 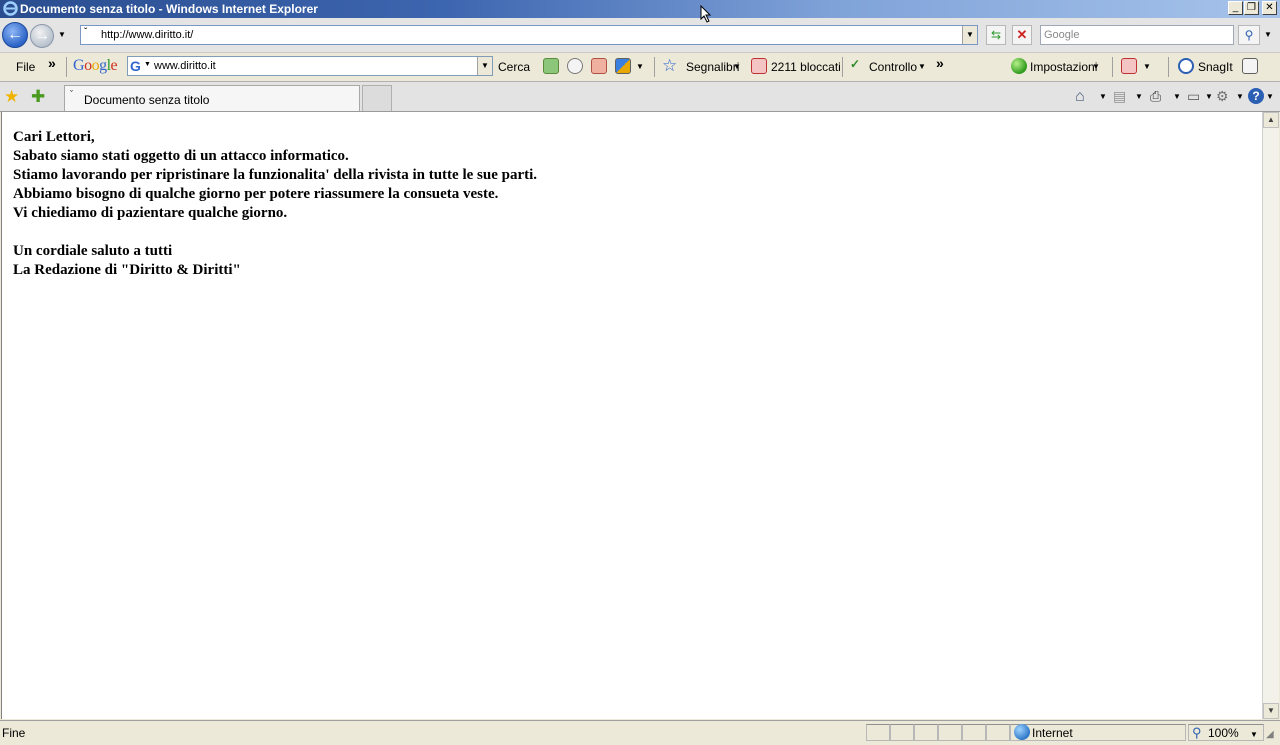 I want to click on resize-grip-icon: ◢, so click(x=1270, y=734).